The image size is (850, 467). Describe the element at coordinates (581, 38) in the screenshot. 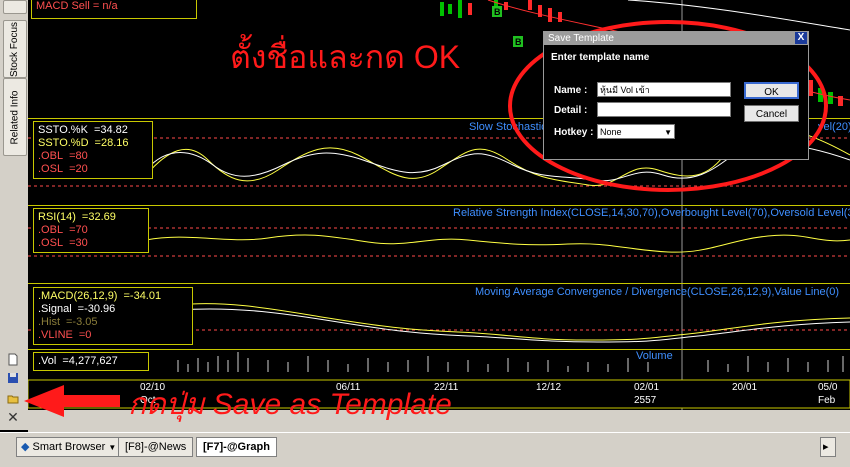

I see `dialog-title: Save Template` at that location.